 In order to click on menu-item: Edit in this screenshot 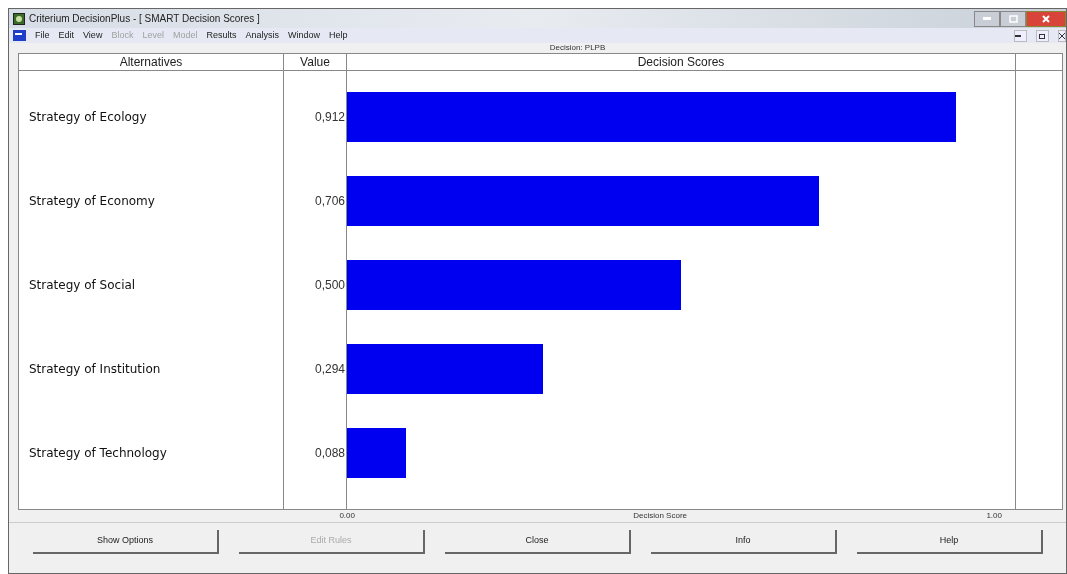, I will do `click(66, 35)`.